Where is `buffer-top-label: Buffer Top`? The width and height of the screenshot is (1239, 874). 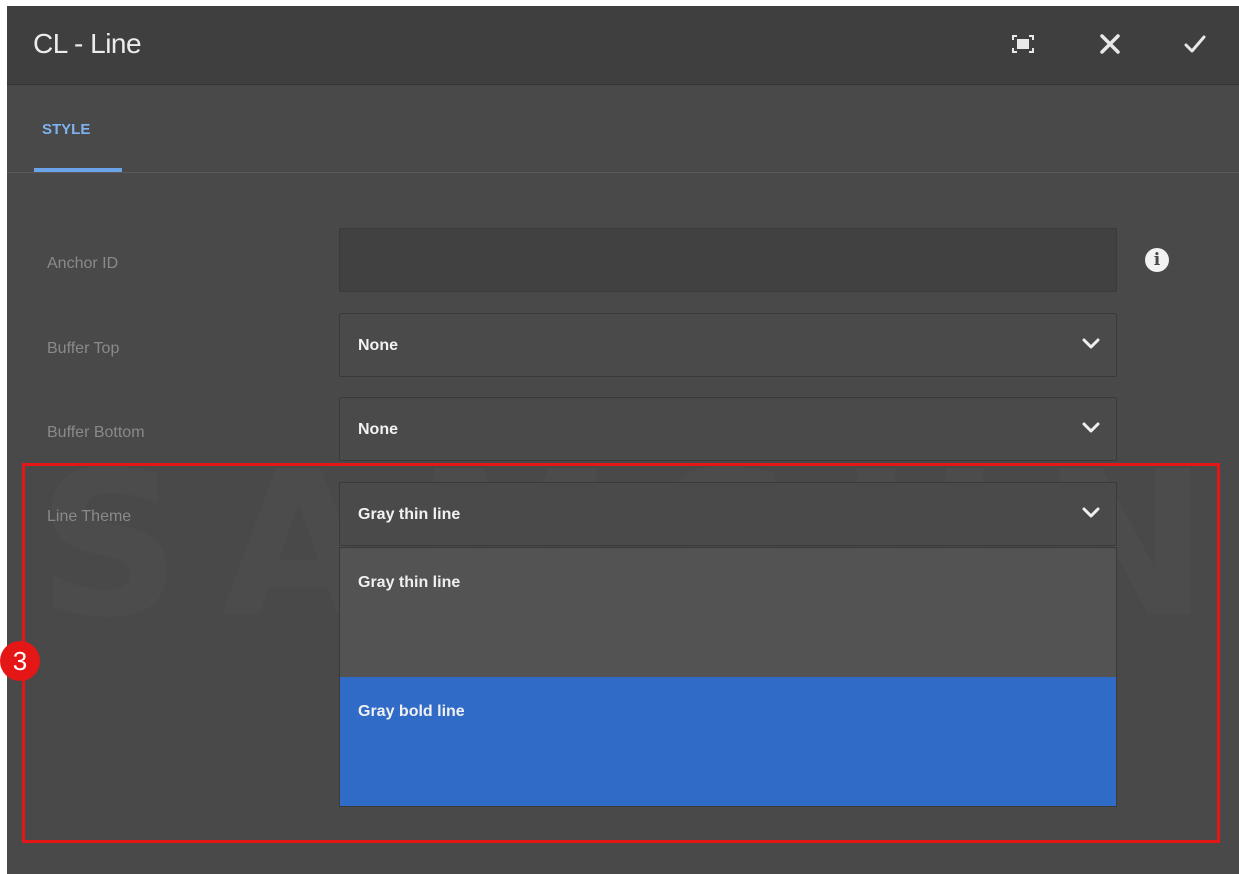
buffer-top-label: Buffer Top is located at coordinates (83, 348).